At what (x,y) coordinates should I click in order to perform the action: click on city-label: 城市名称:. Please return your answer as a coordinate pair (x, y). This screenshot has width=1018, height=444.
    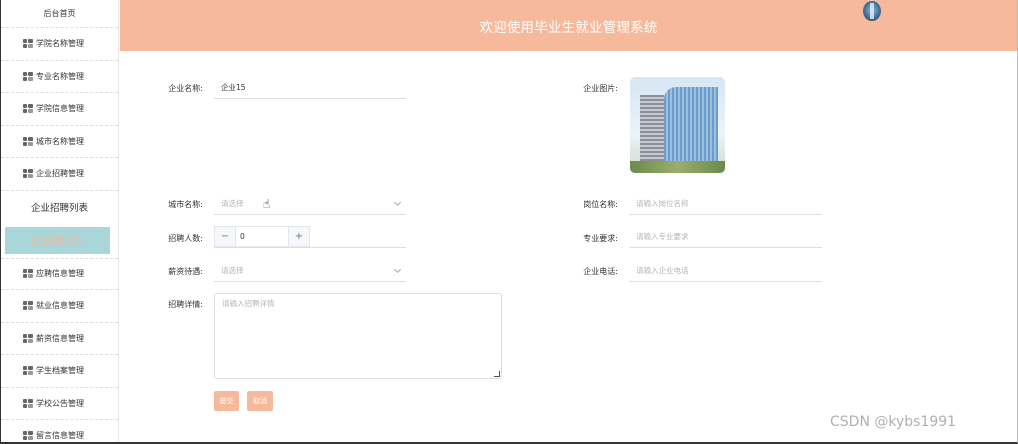
    Looking at the image, I should click on (185, 204).